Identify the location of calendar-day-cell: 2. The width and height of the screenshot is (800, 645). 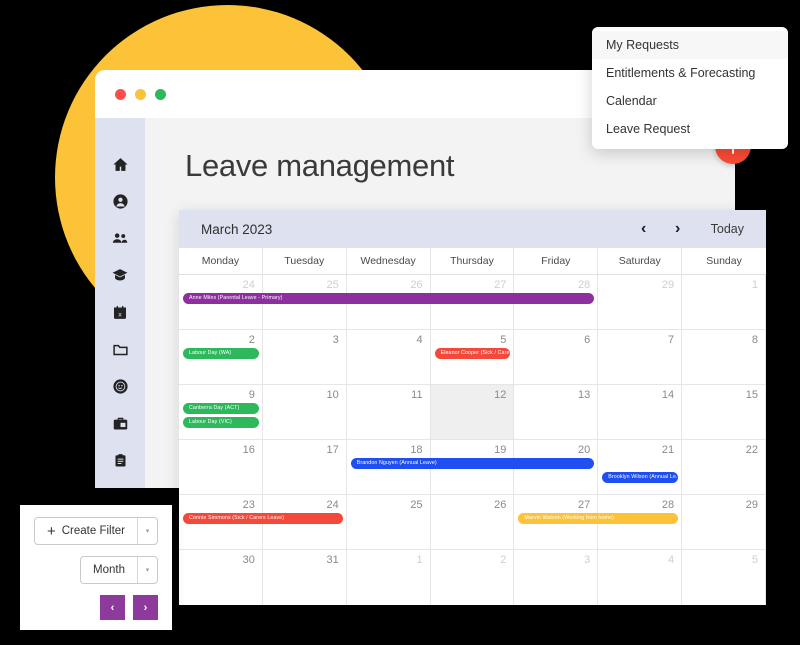
(473, 577).